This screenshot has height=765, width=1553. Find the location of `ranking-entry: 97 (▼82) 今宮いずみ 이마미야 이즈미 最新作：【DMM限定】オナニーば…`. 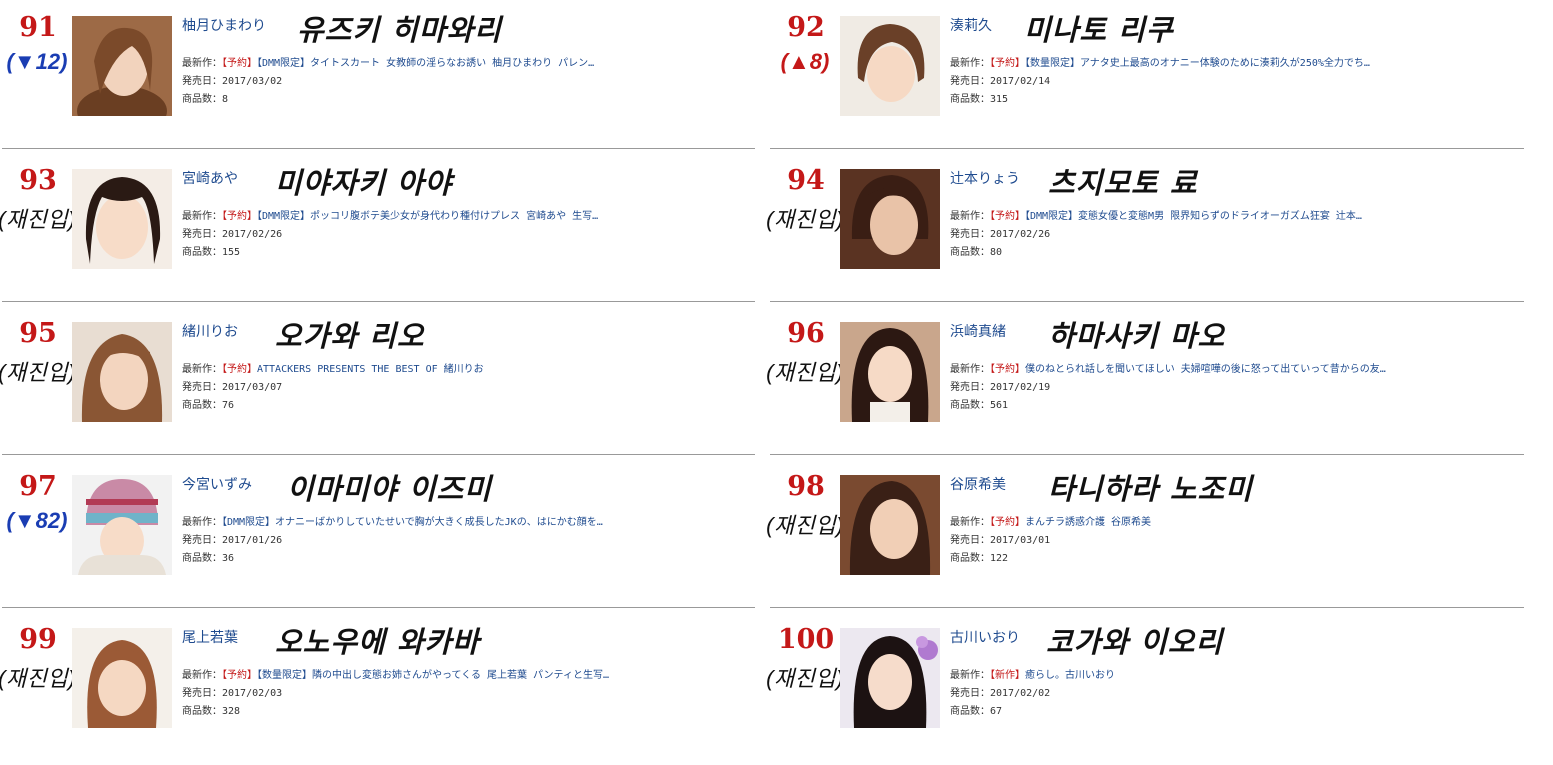

ranking-entry: 97 (▼82) 今宮いずみ 이마미야 이즈미 最新作：【DMM限定】オナニーば… is located at coordinates (385, 535).